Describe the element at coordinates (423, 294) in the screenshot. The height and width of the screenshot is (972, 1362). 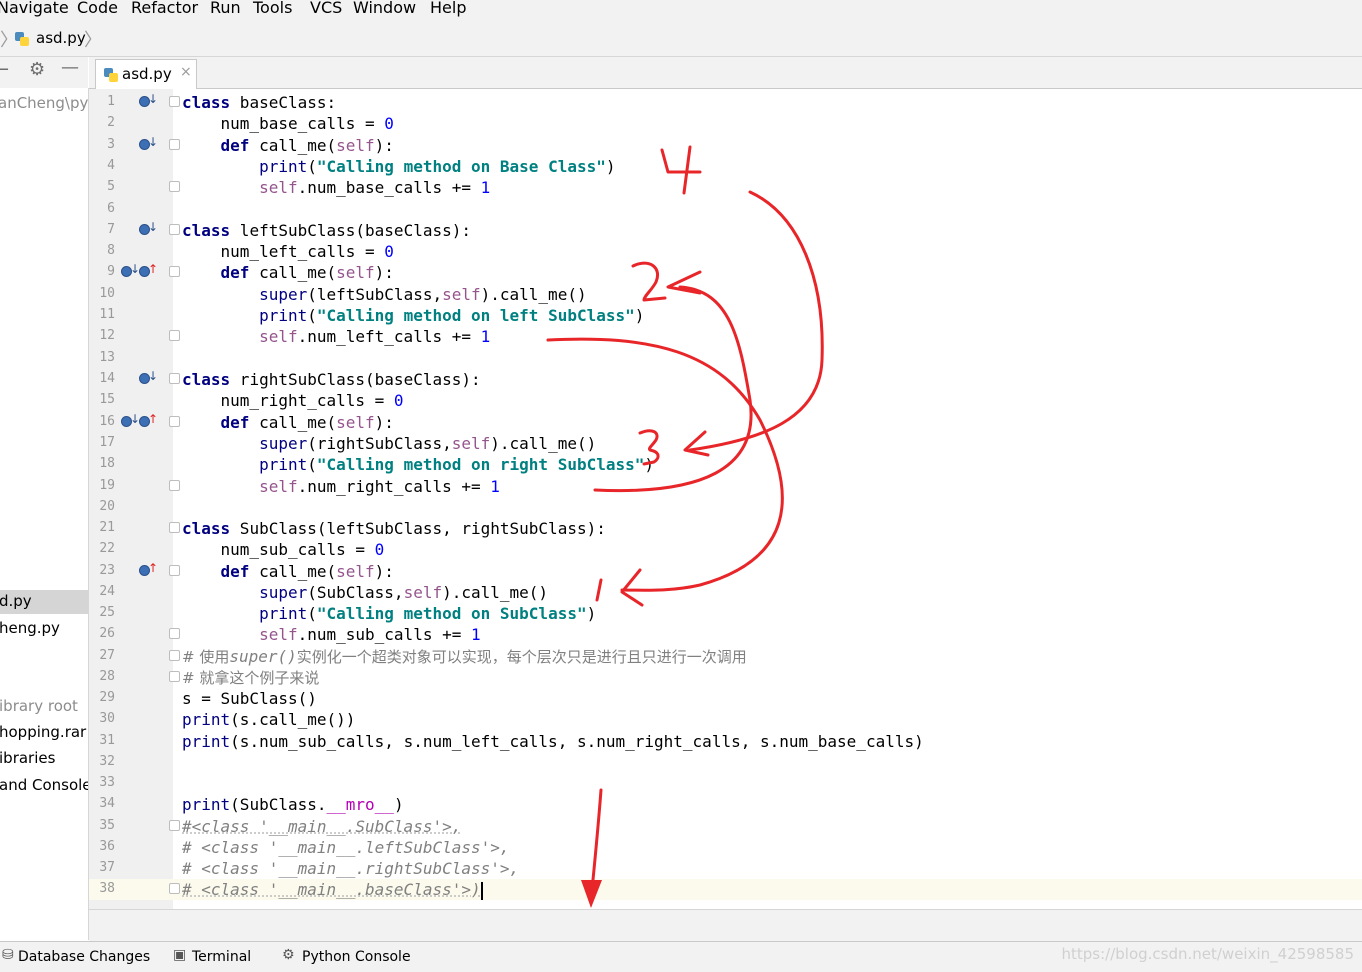
I see `code-text: super(leftSubClass,self).call_me()` at that location.